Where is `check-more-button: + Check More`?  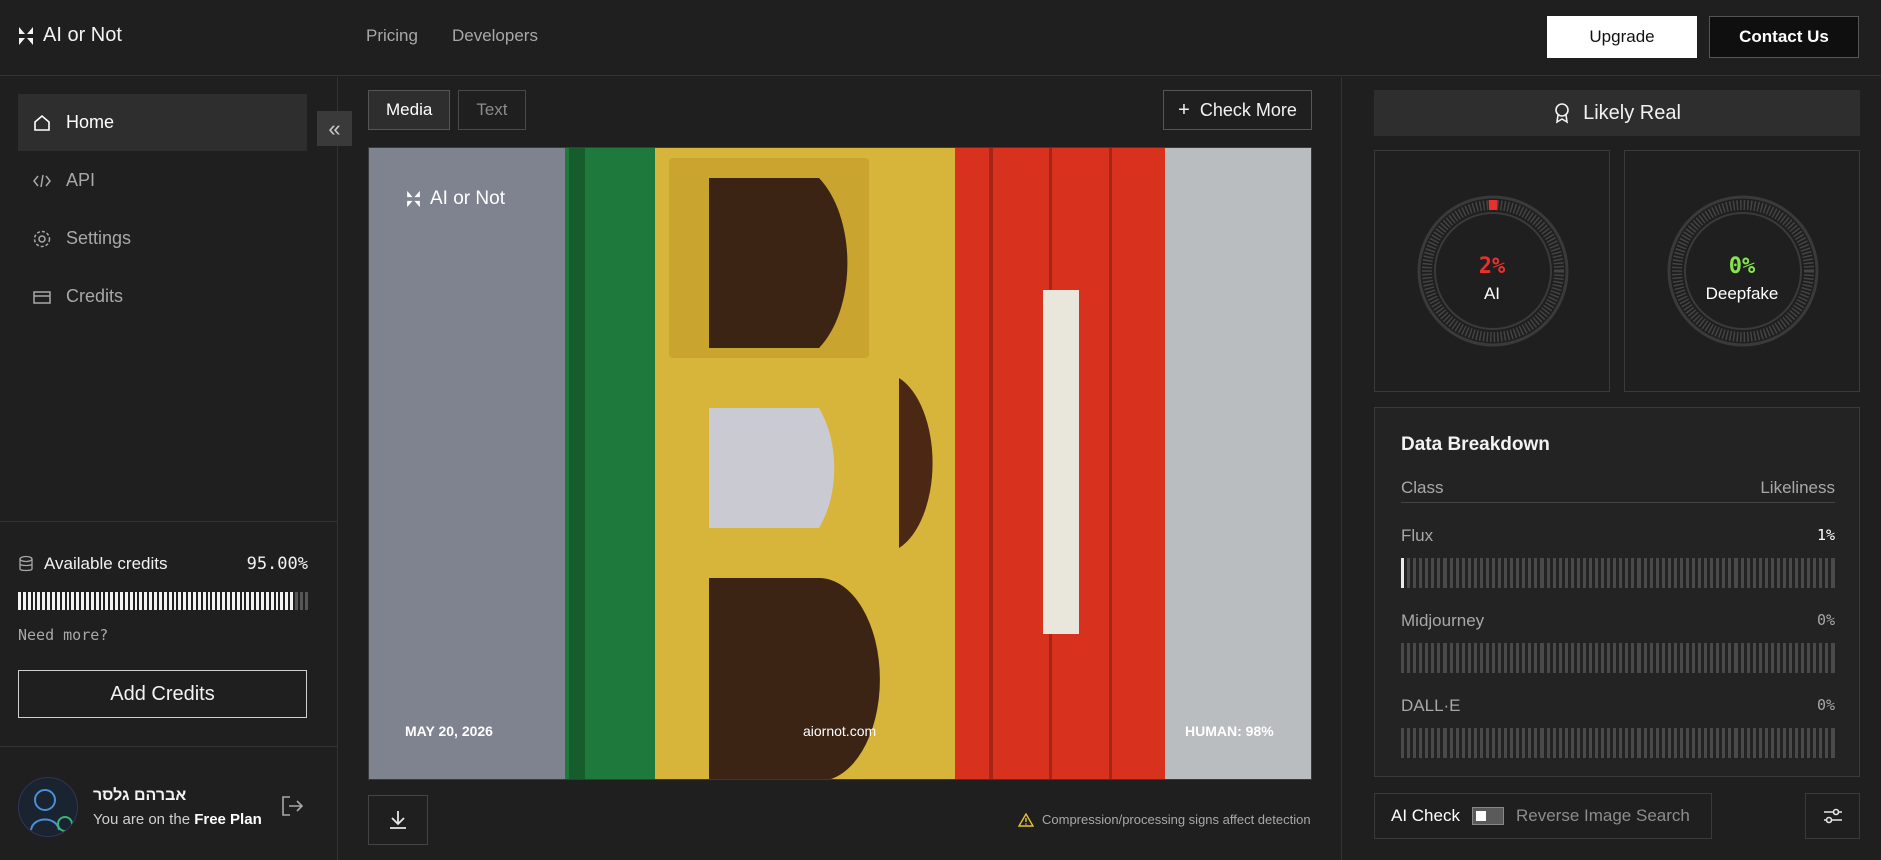
check-more-button: + Check More is located at coordinates (1237, 110).